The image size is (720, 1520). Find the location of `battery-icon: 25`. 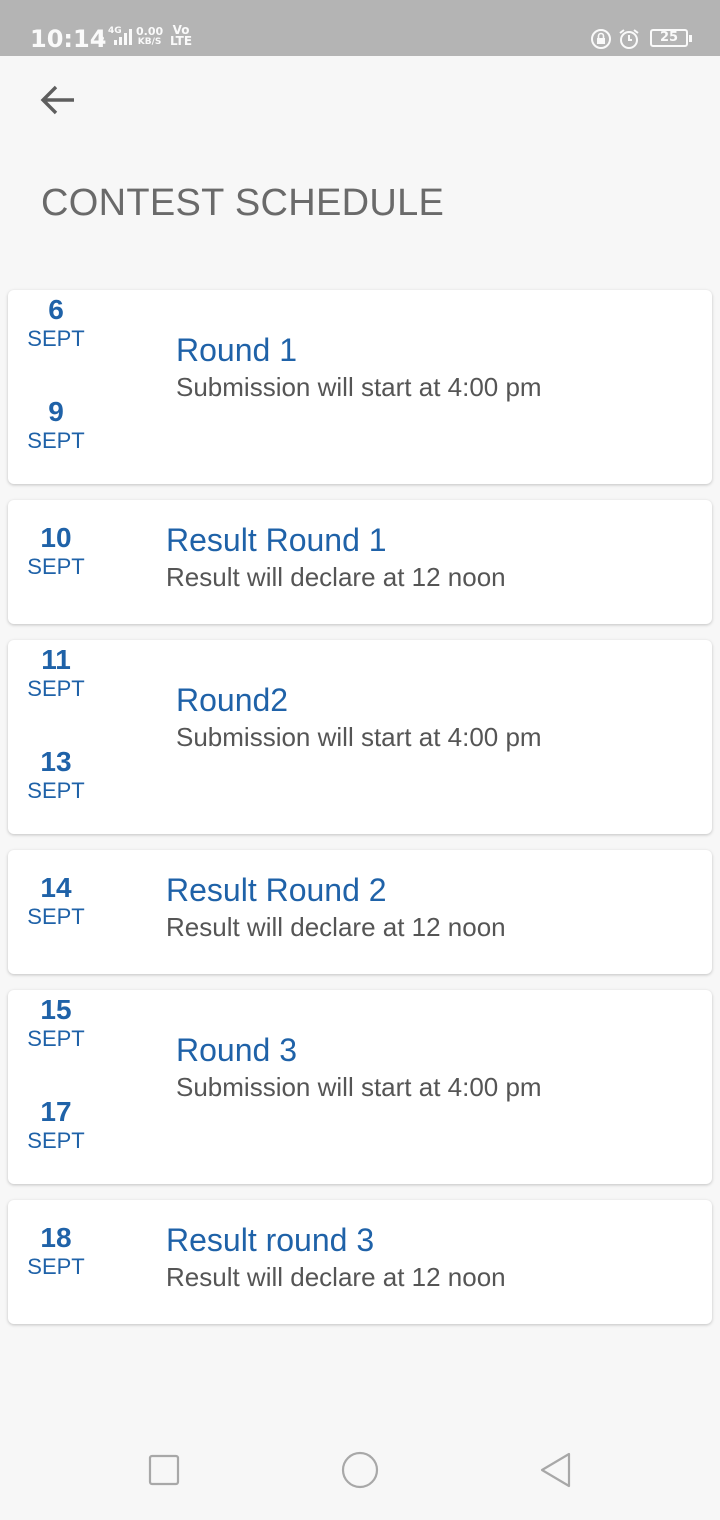

battery-icon: 25 is located at coordinates (671, 38).